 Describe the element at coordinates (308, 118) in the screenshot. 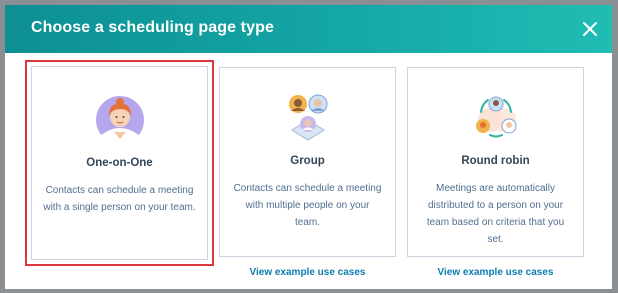

I see `group-icon` at that location.